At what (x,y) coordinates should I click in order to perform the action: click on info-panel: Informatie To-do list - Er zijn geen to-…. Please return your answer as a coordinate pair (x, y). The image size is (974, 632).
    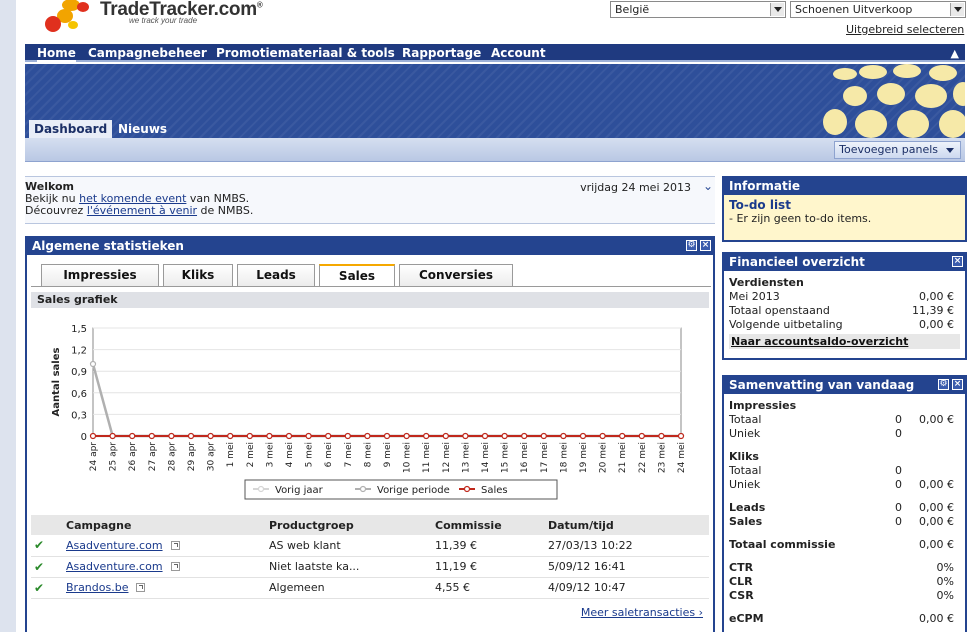
    Looking at the image, I should click on (844, 209).